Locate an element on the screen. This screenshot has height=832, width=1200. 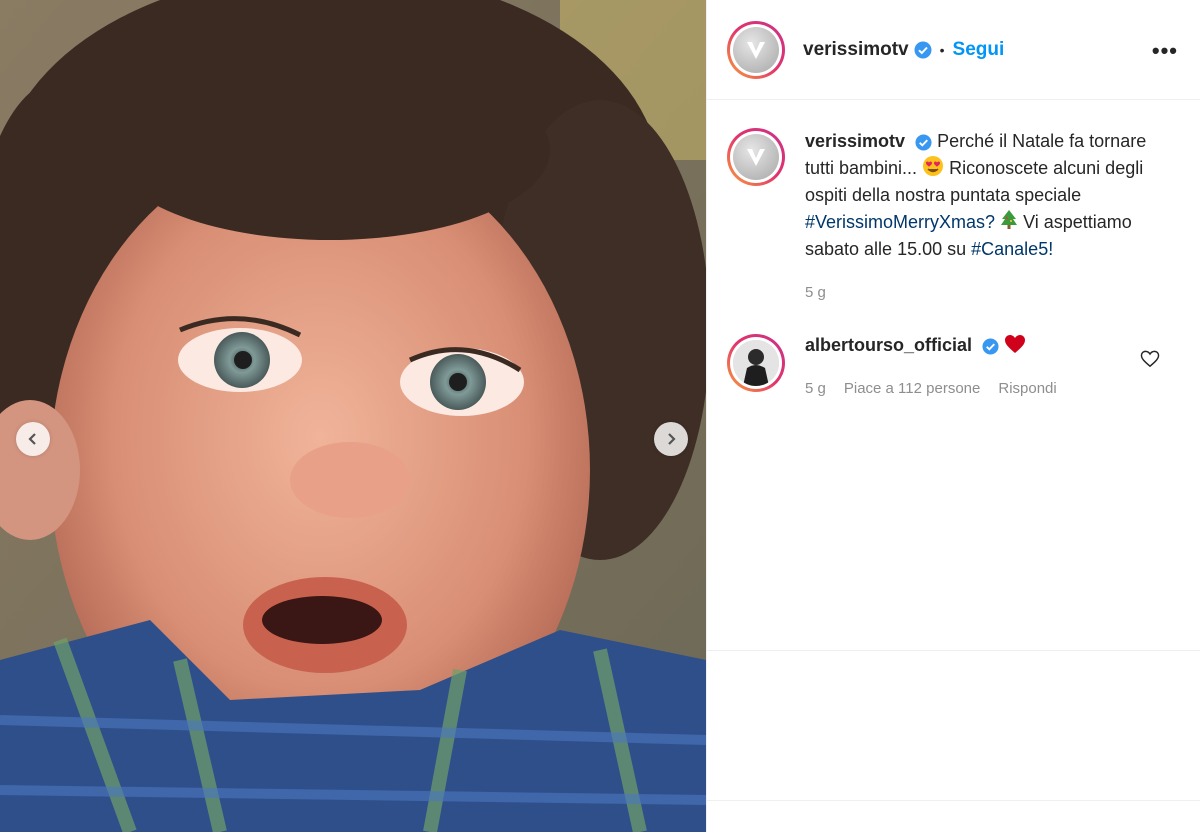
caption-timestamp: 5 g is located at coordinates (815, 292).